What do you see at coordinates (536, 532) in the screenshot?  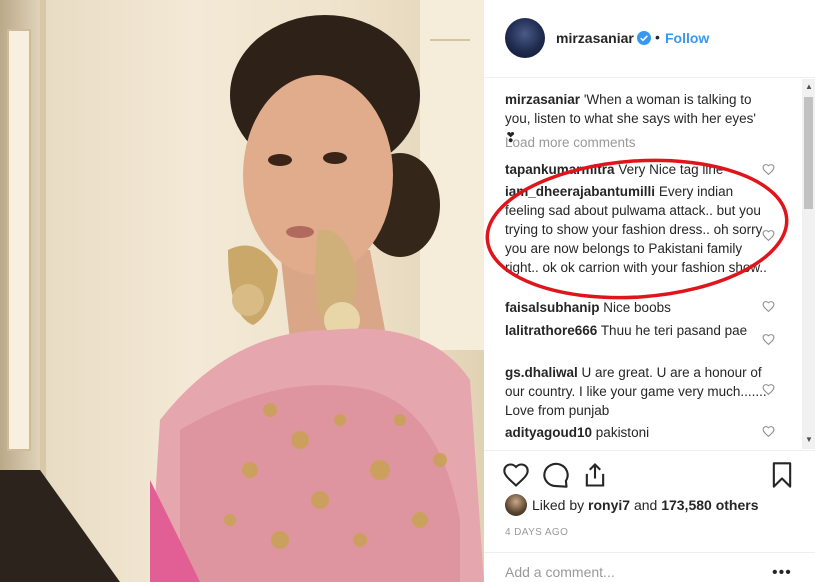 I see `post-timestamp: 4 DAYS AGO` at bounding box center [536, 532].